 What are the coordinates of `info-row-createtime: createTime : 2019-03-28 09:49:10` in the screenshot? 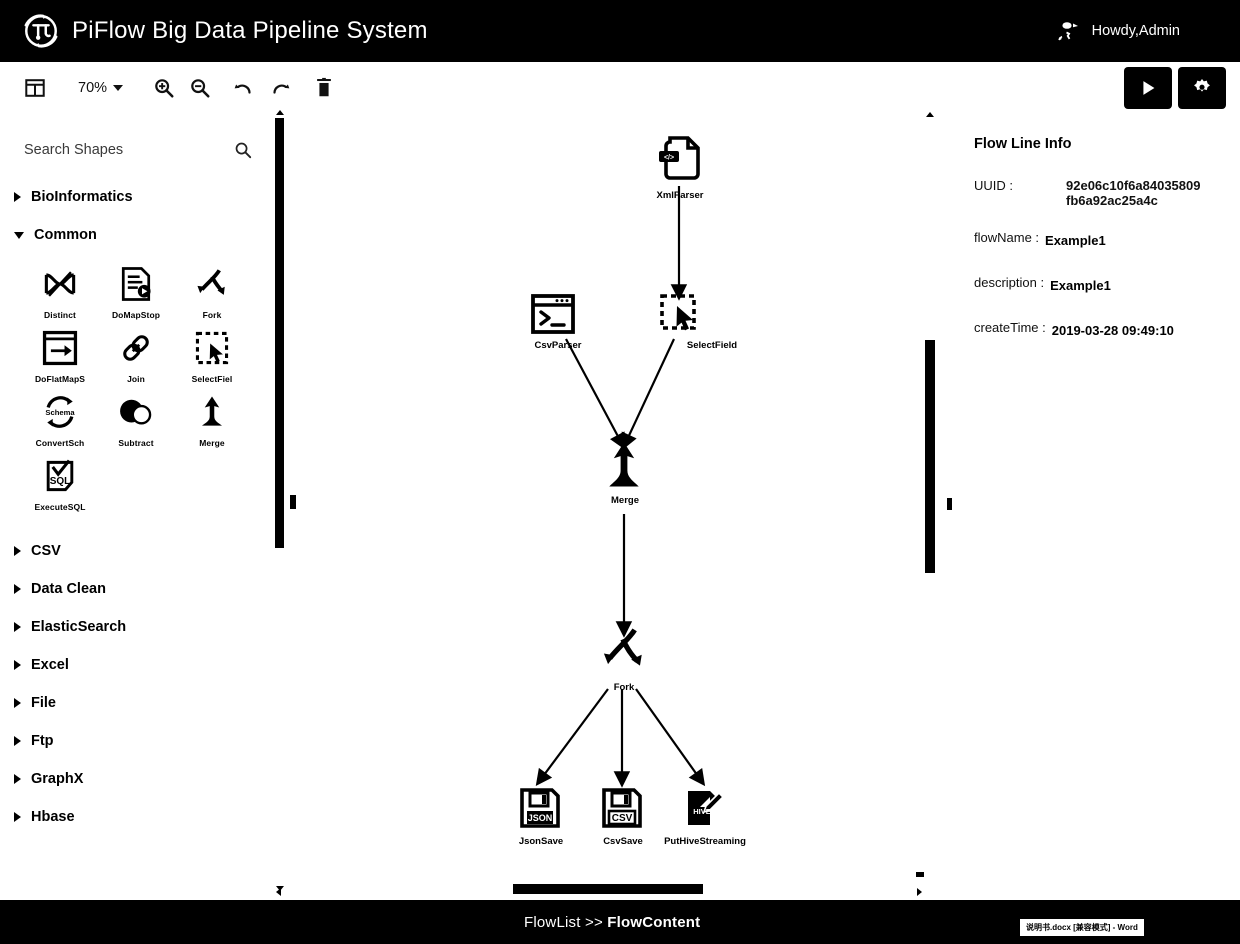 It's located at (1102, 331).